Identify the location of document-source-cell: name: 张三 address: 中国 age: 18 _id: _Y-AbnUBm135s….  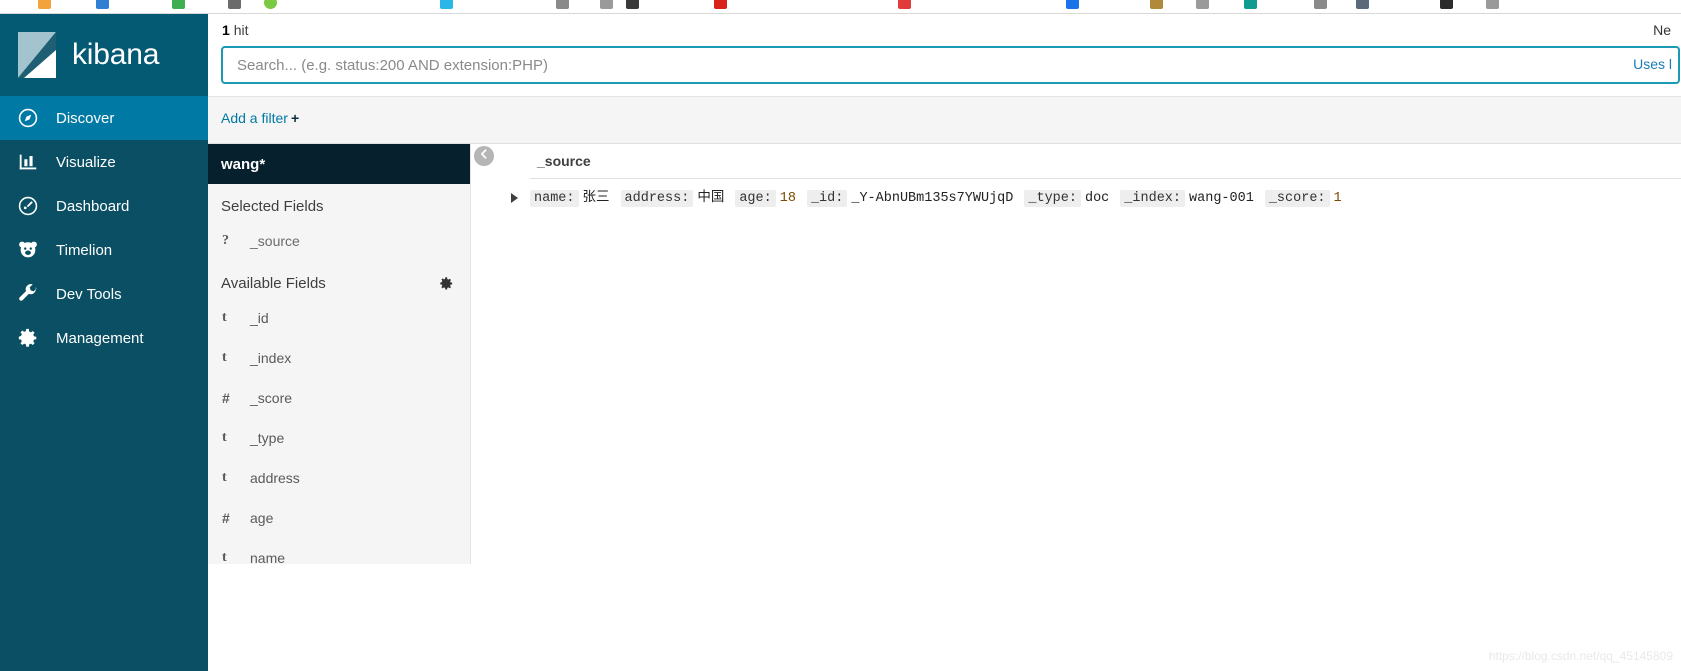
(941, 199).